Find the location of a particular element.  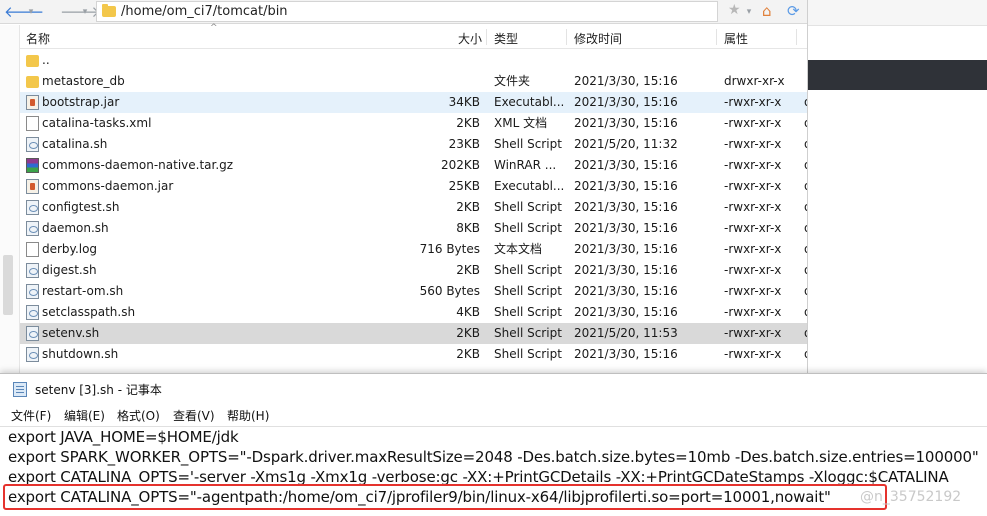

path-field: /home/om_ci7/tomcat/bin is located at coordinates (407, 11).